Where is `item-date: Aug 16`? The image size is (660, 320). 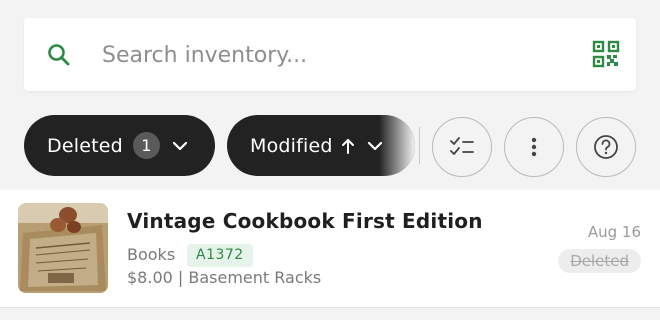
item-date: Aug 16 is located at coordinates (614, 232).